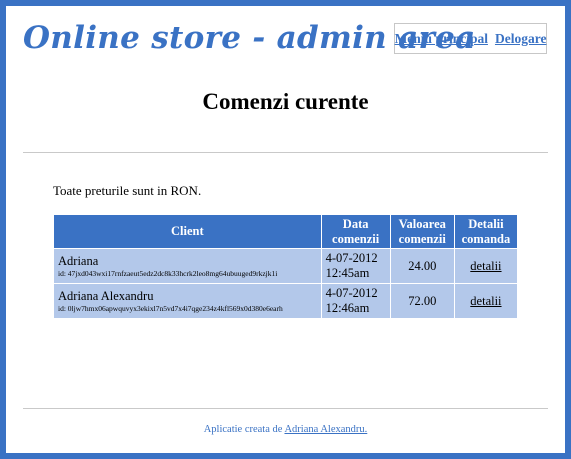 The image size is (571, 459). What do you see at coordinates (347, 308) in the screenshot?
I see `order-time: 12:46am` at bounding box center [347, 308].